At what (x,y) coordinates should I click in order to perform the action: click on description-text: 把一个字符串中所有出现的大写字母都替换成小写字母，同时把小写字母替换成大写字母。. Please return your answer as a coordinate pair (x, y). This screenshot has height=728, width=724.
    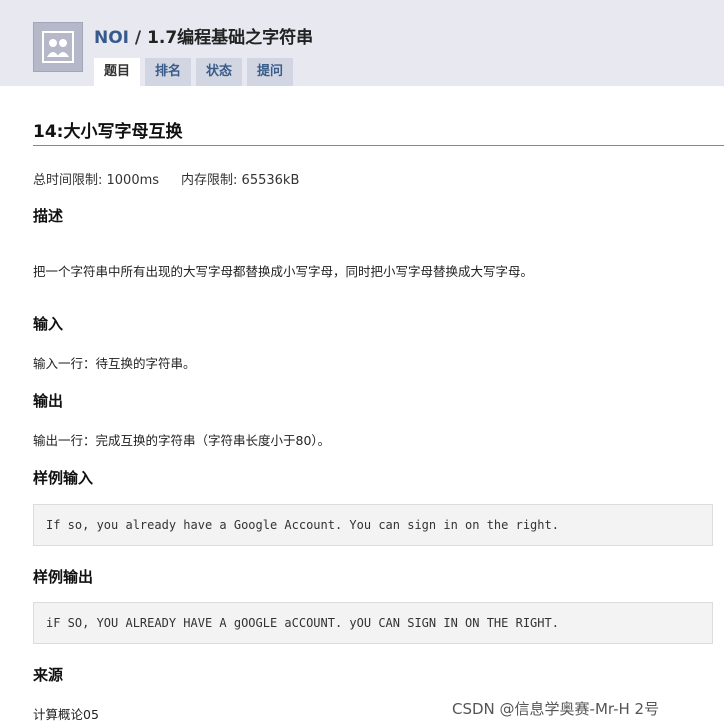
    Looking at the image, I should click on (283, 271).